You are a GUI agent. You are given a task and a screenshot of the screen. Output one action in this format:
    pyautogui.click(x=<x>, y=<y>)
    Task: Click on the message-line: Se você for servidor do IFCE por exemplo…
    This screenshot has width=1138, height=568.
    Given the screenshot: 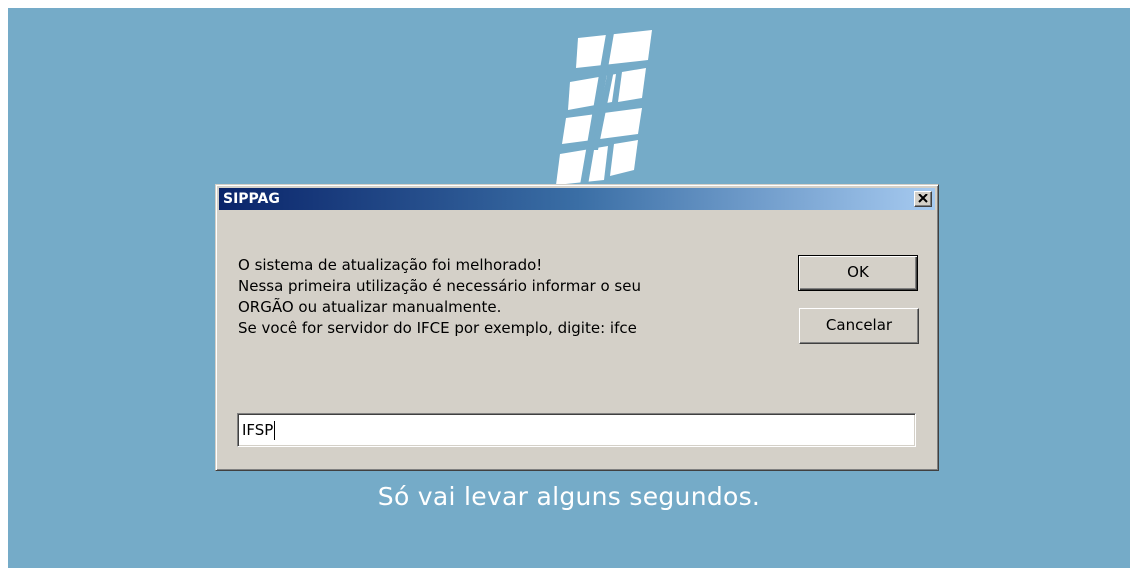 What is the action you would take?
    pyautogui.click(x=437, y=328)
    